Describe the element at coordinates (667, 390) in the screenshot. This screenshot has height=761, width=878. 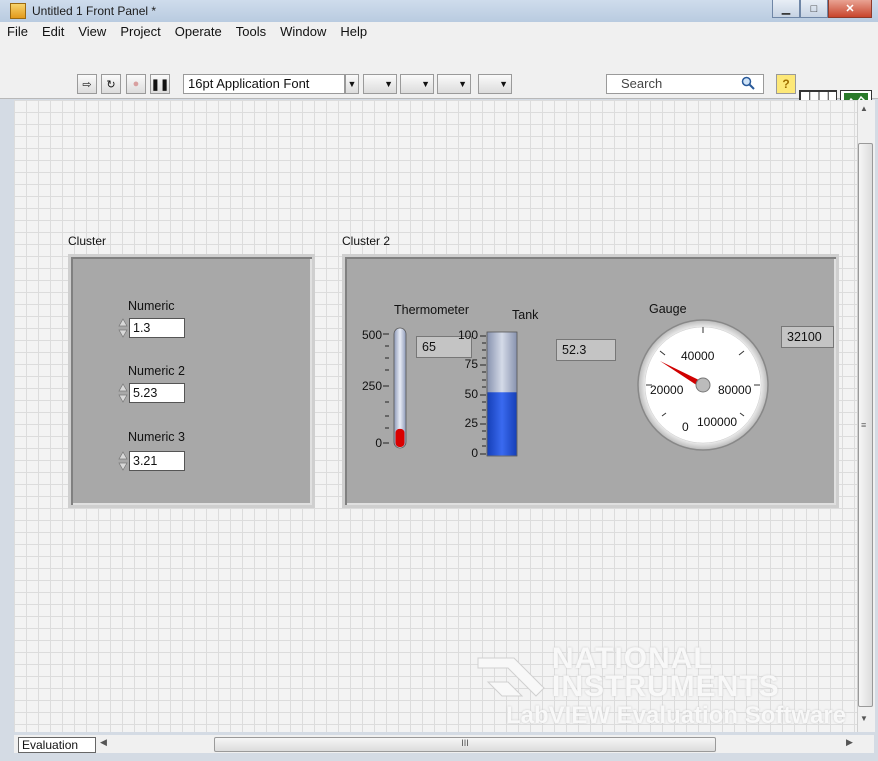
I see `gauge-scale-20000: 20000` at that location.